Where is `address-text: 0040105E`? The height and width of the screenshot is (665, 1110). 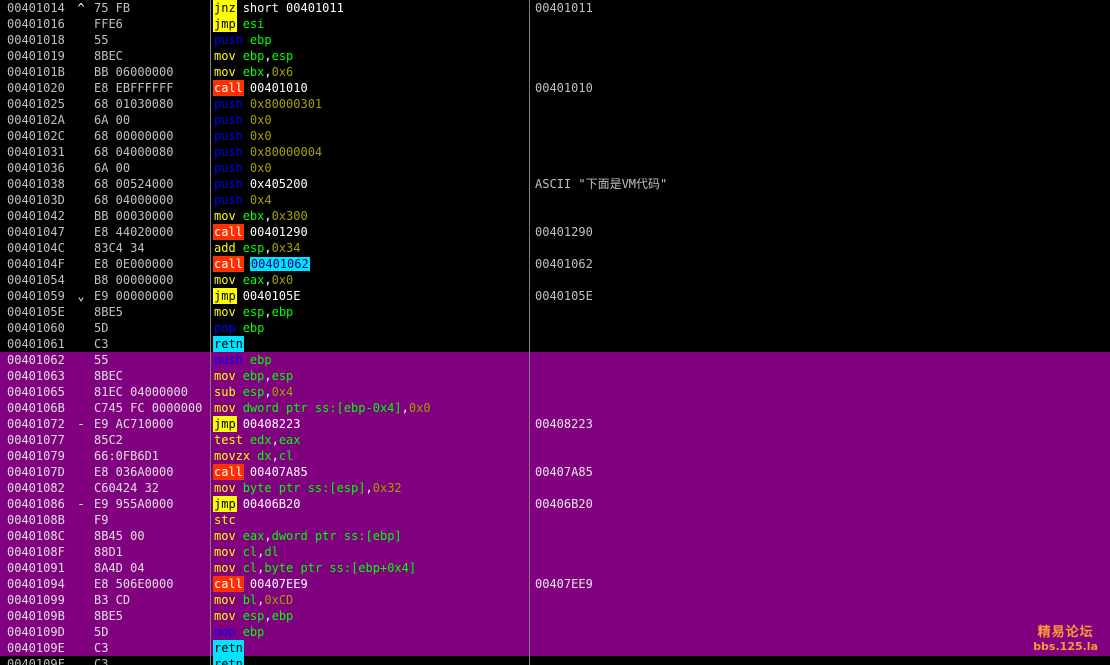
address-text: 0040105E is located at coordinates (36, 312).